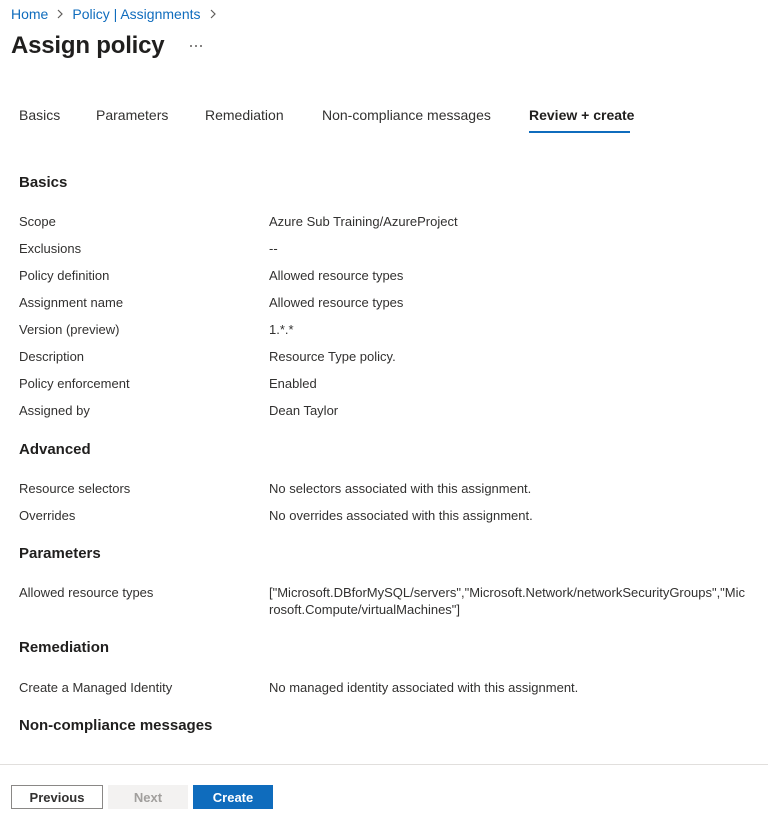  Describe the element at coordinates (54, 410) in the screenshot. I see `label-assigned-by: Assigned by` at that location.